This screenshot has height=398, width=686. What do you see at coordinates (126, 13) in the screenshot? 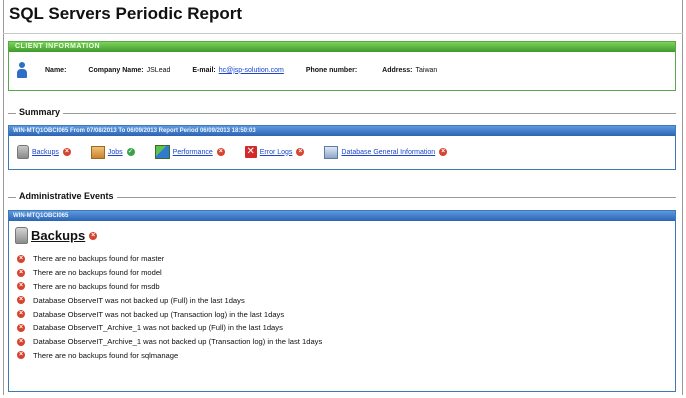
I see `page-title: SQL Servers Periodic Report` at bounding box center [126, 13].